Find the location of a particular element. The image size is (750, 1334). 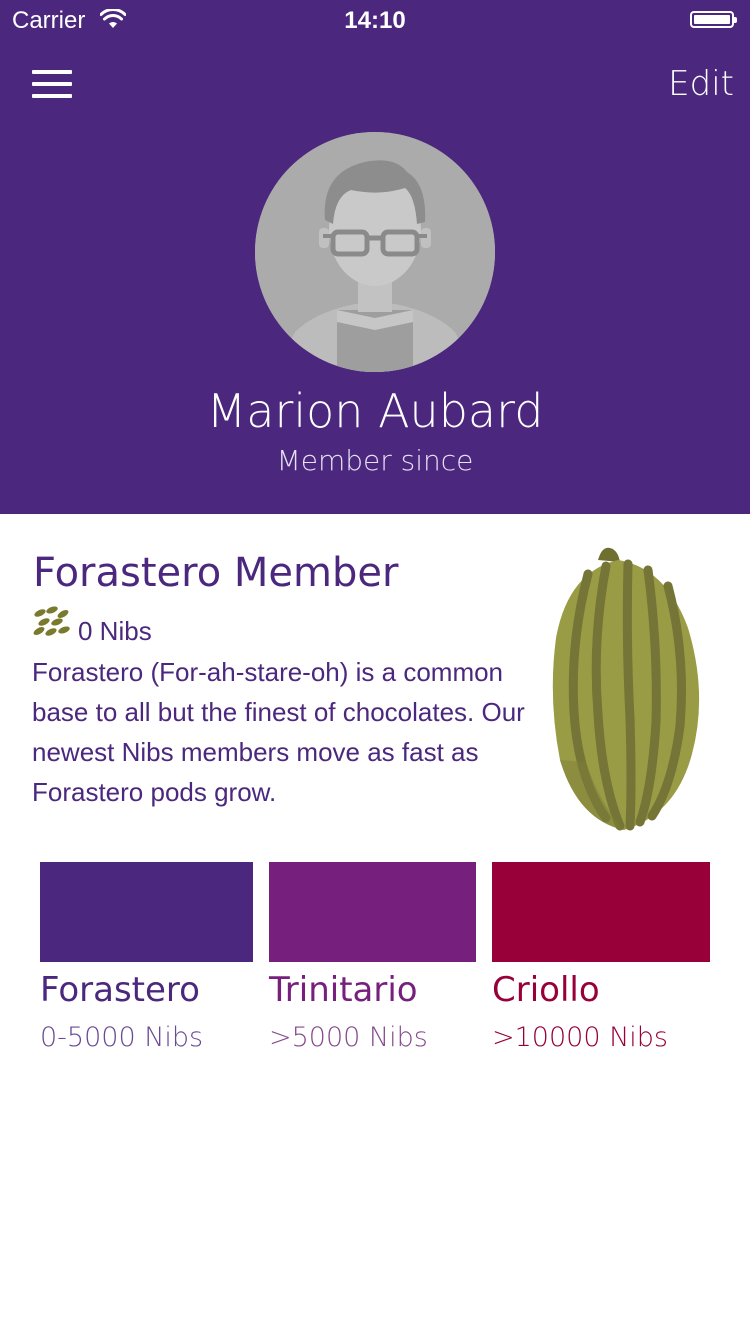

tier-card-forastero: Forastero 0-5000 Nibs is located at coordinates (146, 957).